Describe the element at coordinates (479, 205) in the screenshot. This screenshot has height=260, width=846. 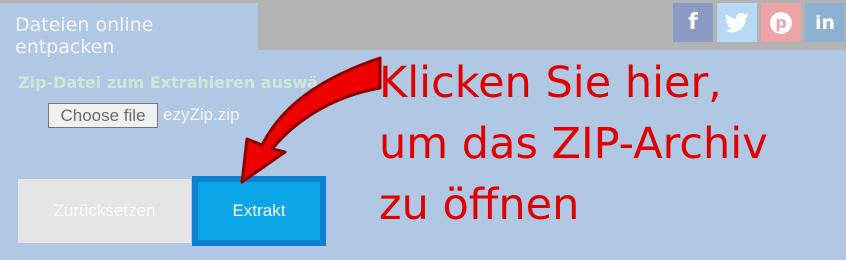
I see `annotation-line-3: zu öffnen` at that location.